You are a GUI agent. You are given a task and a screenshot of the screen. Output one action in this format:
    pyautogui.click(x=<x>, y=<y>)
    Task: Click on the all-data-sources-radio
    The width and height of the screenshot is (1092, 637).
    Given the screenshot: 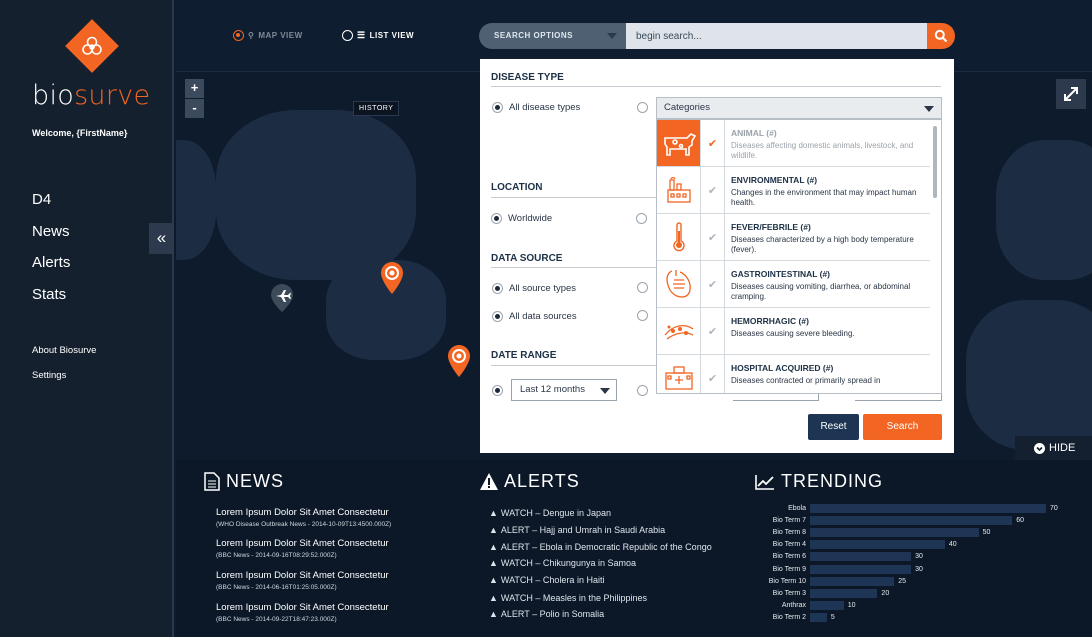 What is the action you would take?
    pyautogui.click(x=497, y=316)
    